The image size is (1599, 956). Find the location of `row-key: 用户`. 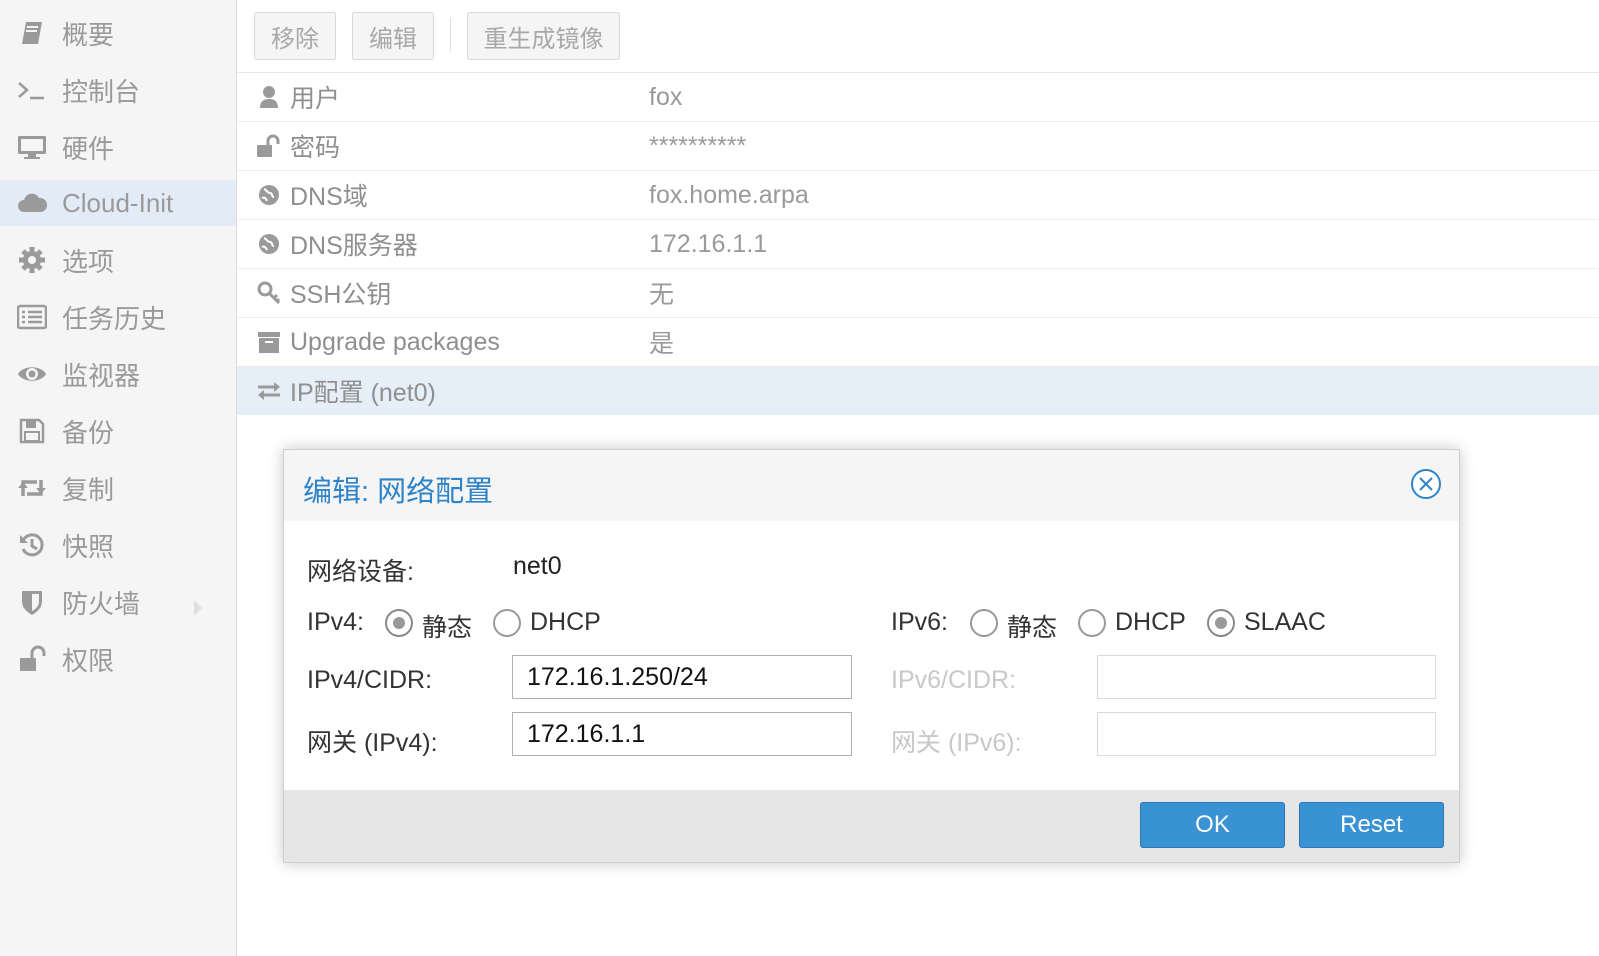

row-key: 用户 is located at coordinates (315, 99).